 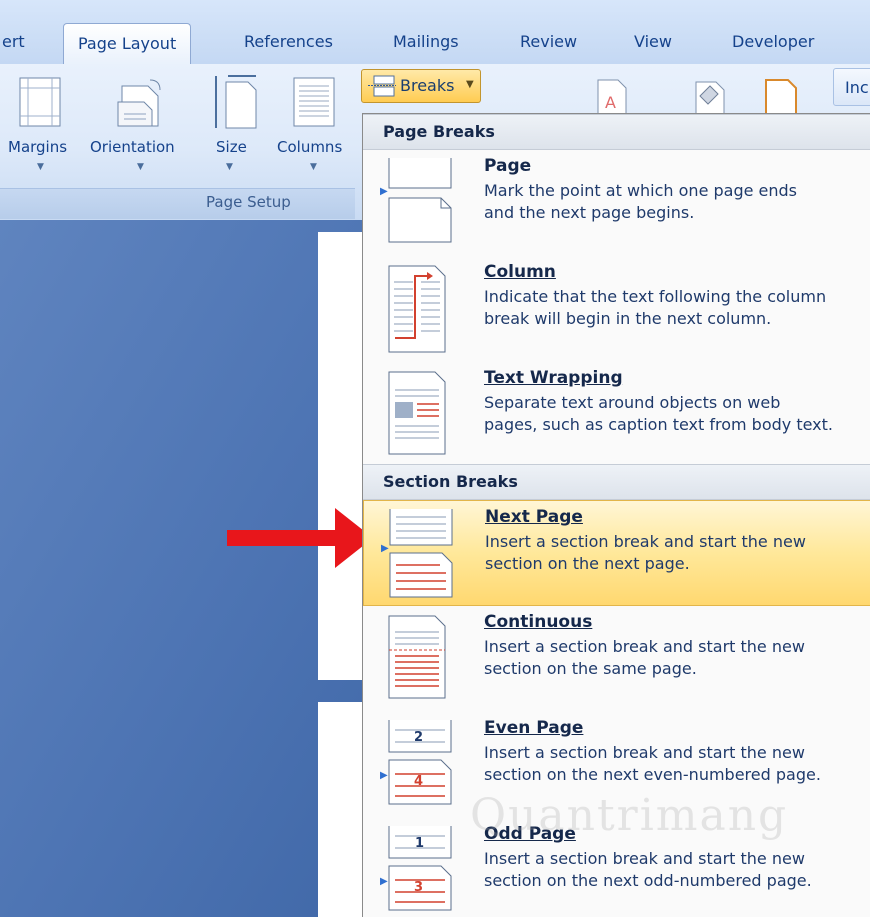 What do you see at coordinates (418, 781) in the screenshot?
I see `even-icon-number-bottom: 4` at bounding box center [418, 781].